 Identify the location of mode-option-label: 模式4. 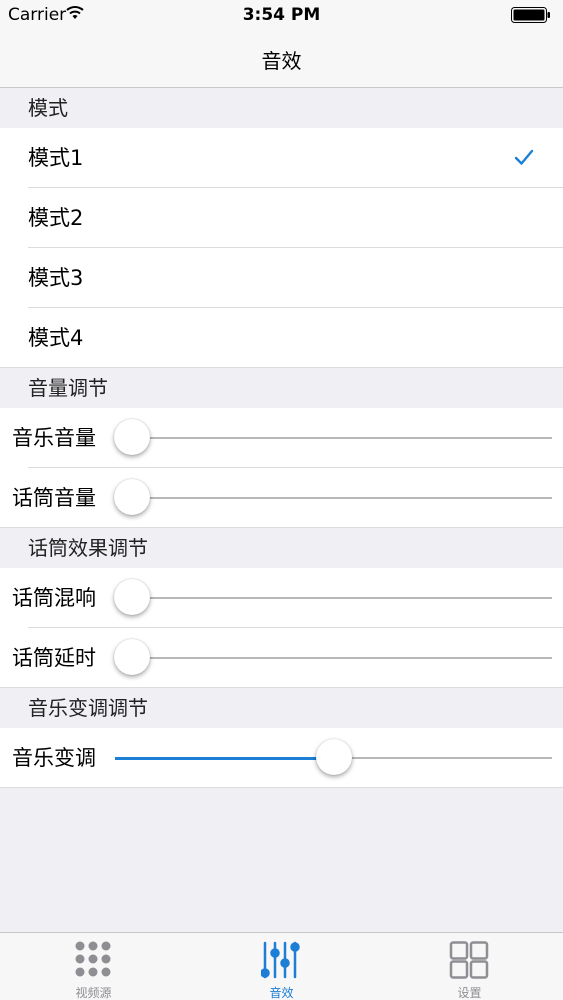
(56, 338).